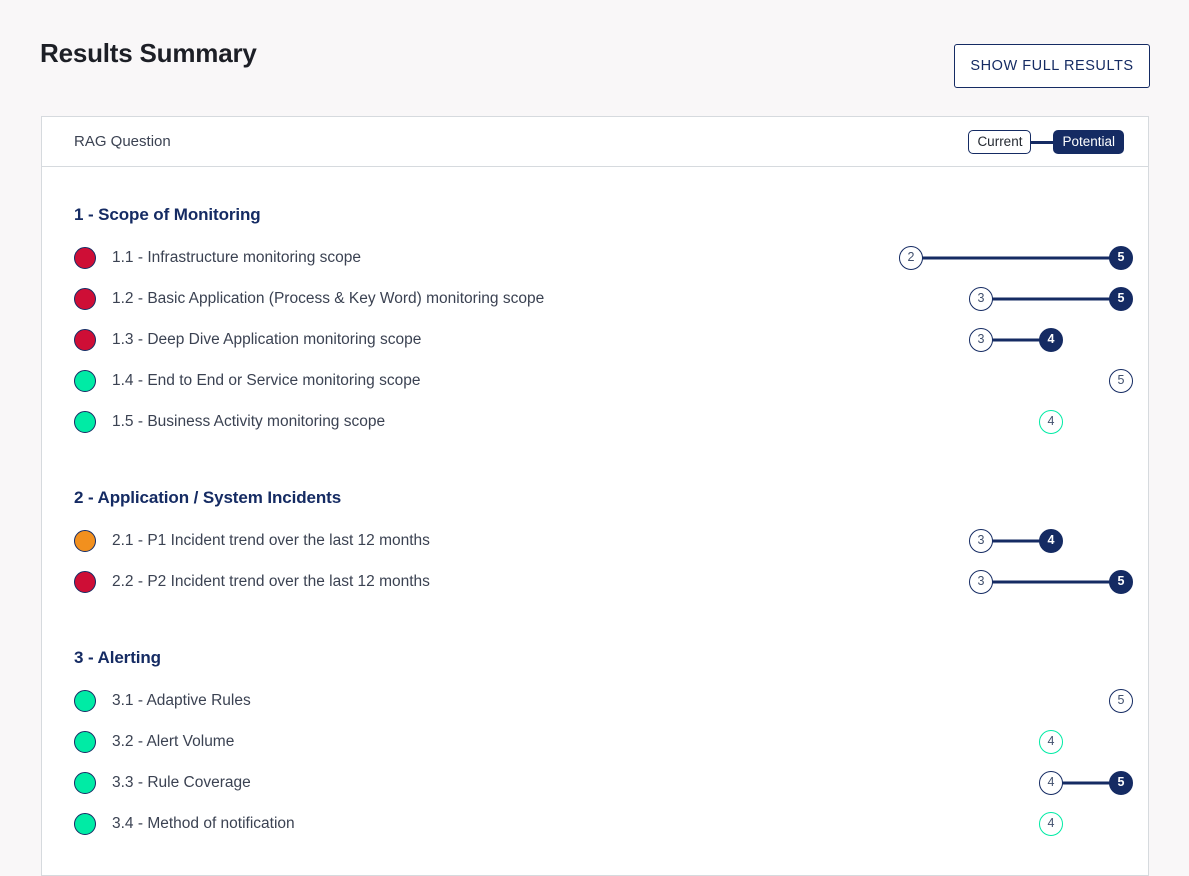  What do you see at coordinates (208, 497) in the screenshot?
I see `section-title: 2 - Application / System Incidents` at bounding box center [208, 497].